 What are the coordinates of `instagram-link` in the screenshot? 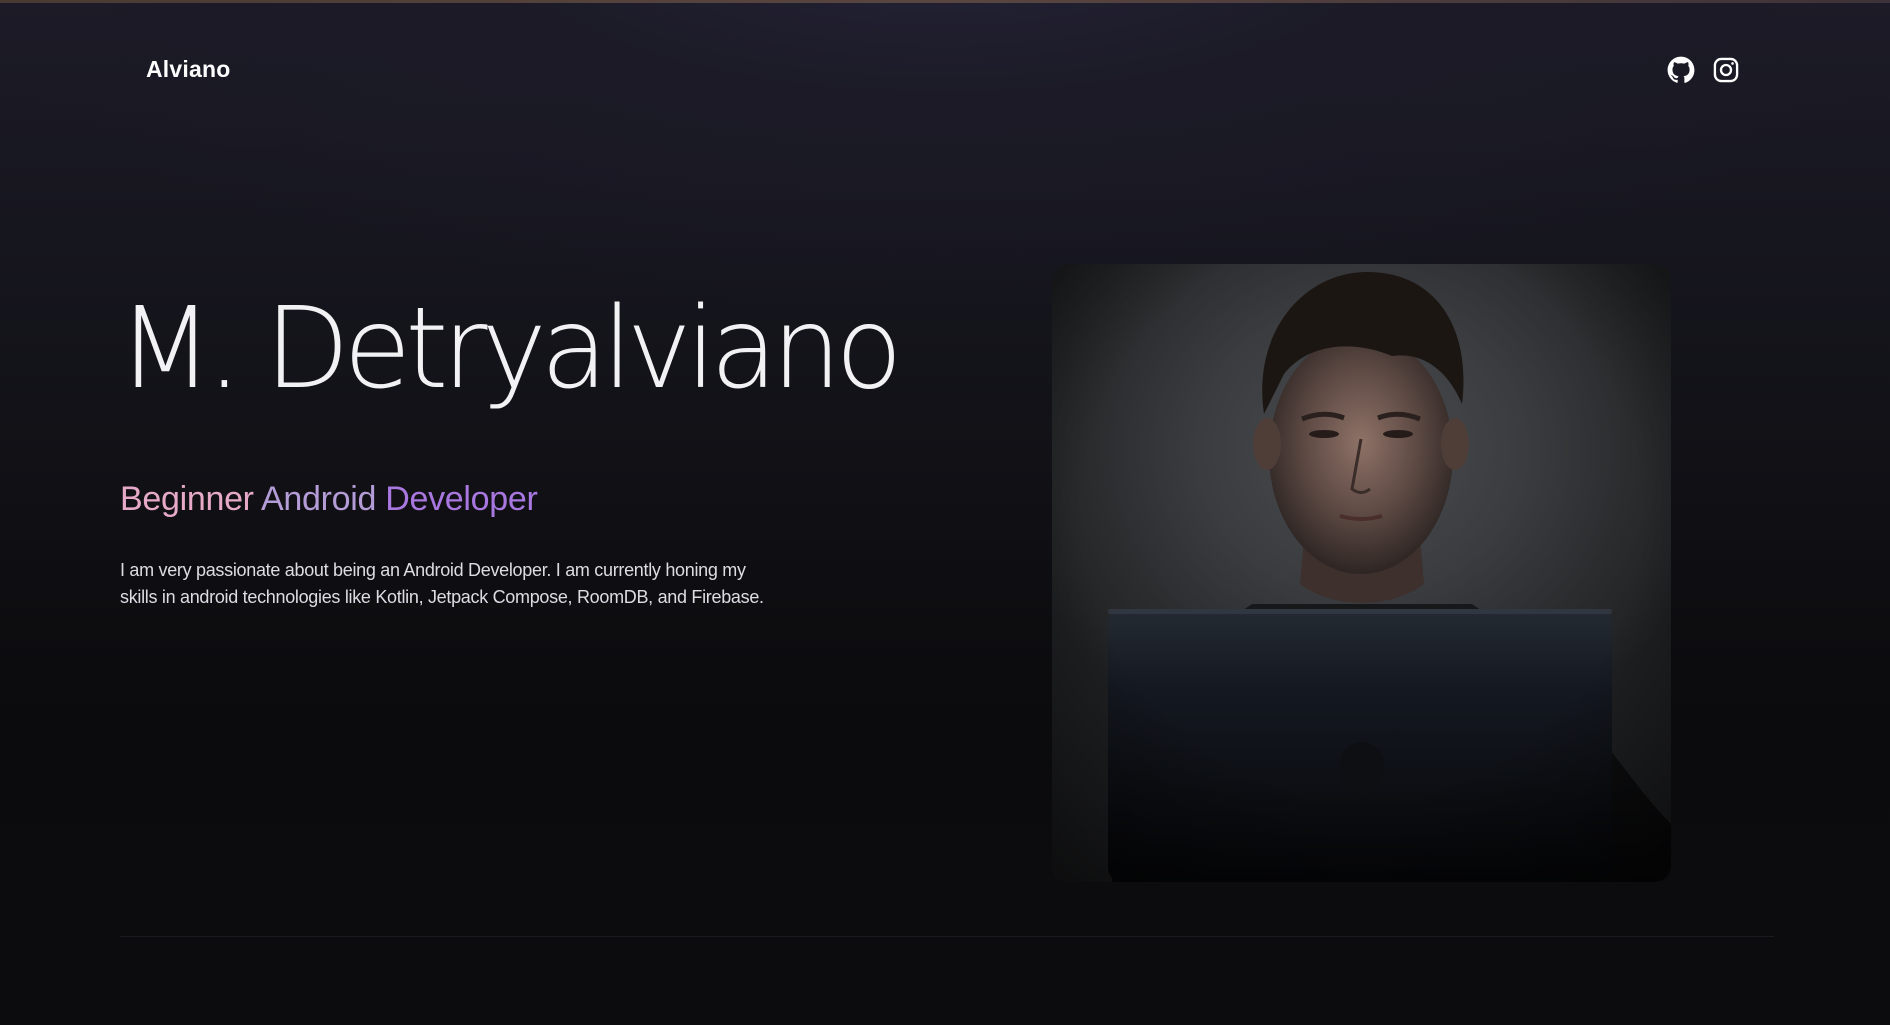 It's located at (1726, 70).